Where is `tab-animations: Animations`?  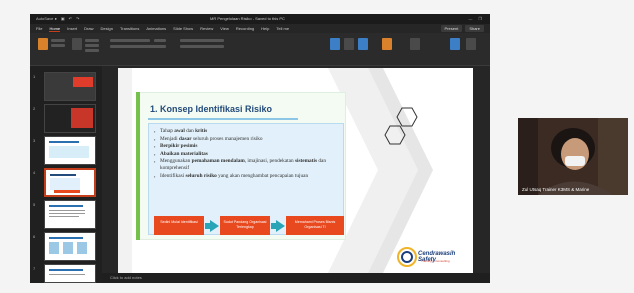
tab-animations: Animations is located at coordinates (156, 28).